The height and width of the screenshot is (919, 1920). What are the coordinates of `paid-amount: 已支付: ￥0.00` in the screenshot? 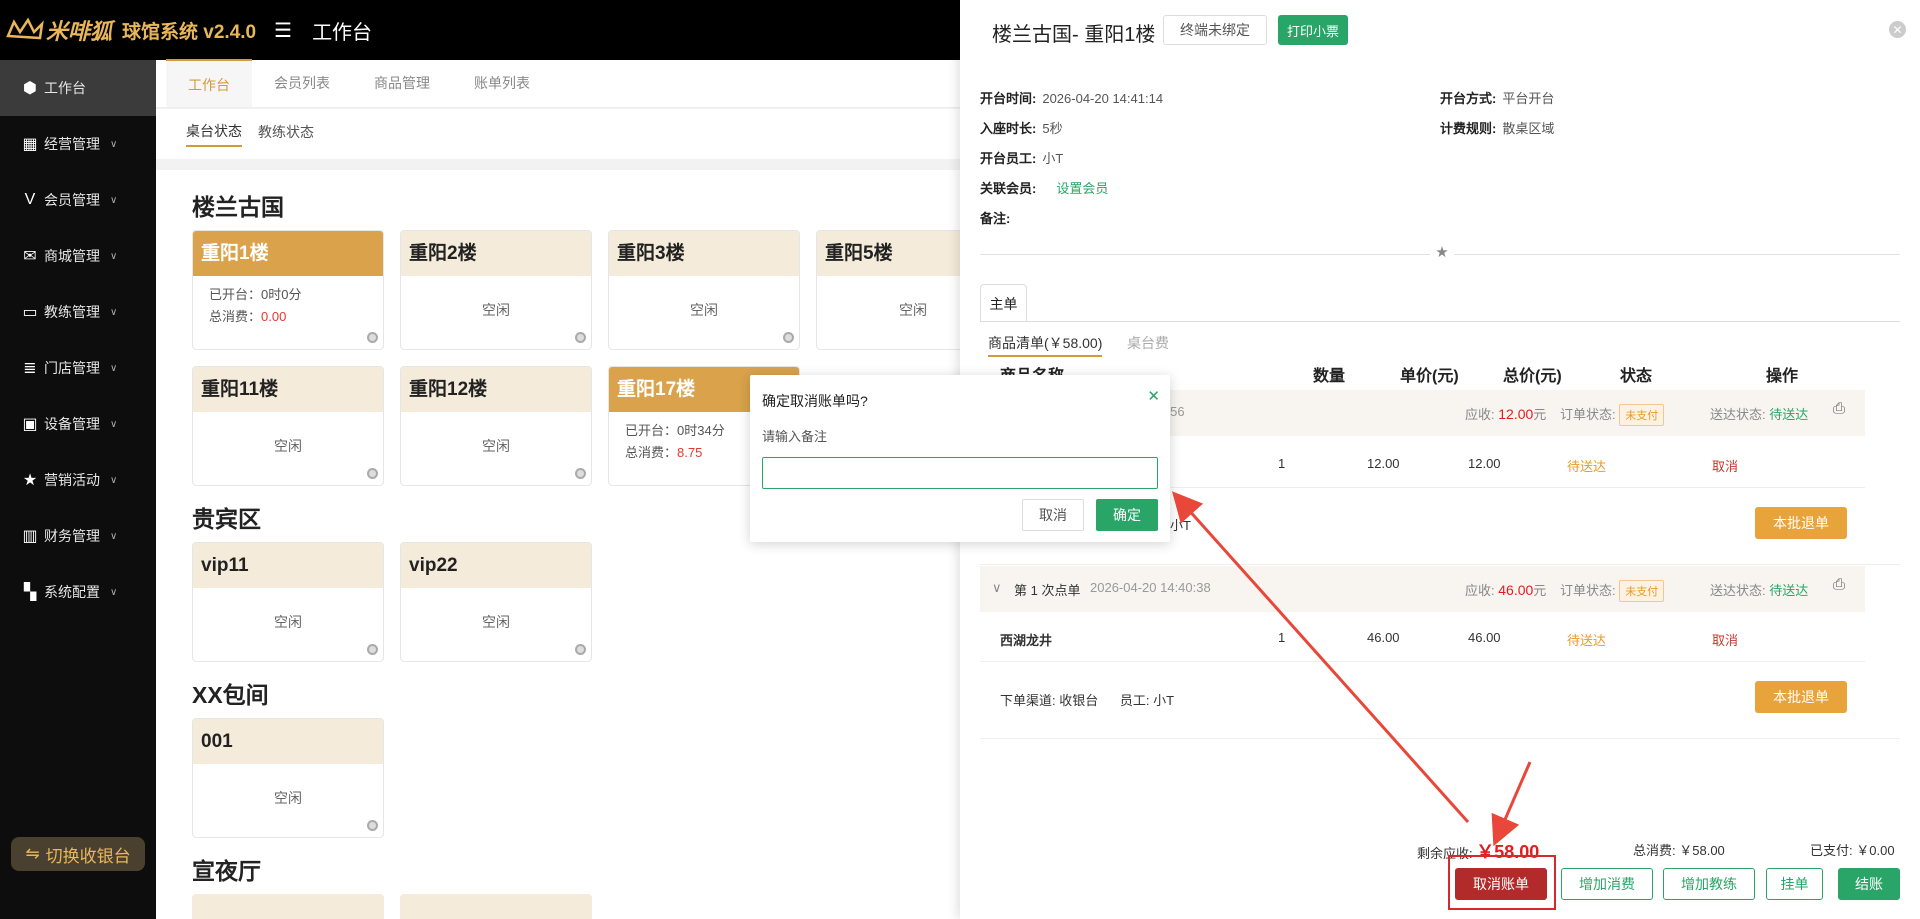 It's located at (1852, 849).